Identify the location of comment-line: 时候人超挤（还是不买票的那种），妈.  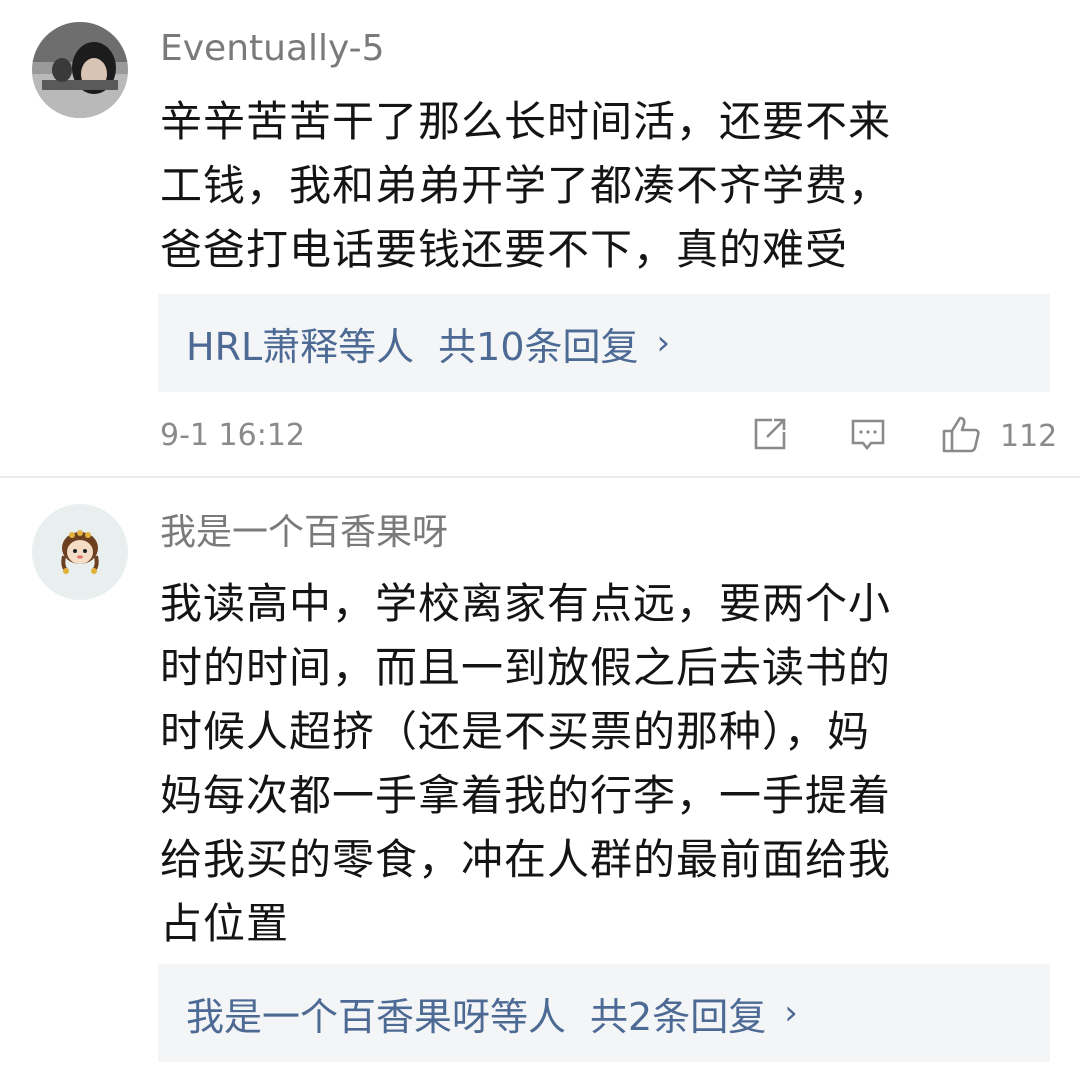
(515, 731).